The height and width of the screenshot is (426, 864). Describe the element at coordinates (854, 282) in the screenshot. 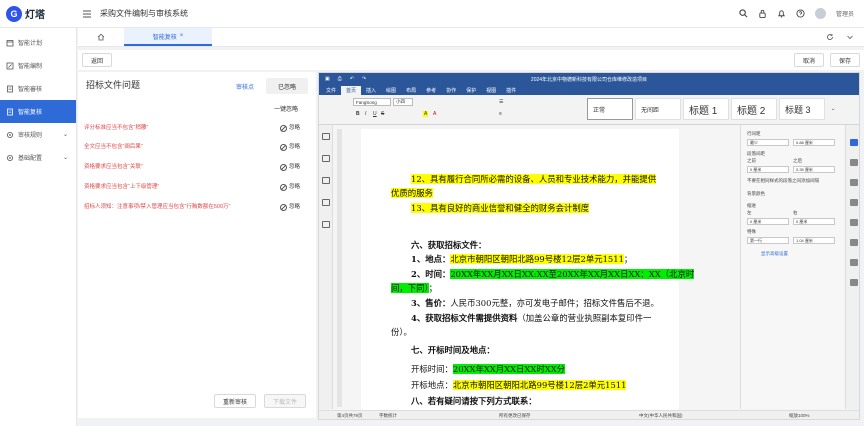

I see `signature-icon` at that location.